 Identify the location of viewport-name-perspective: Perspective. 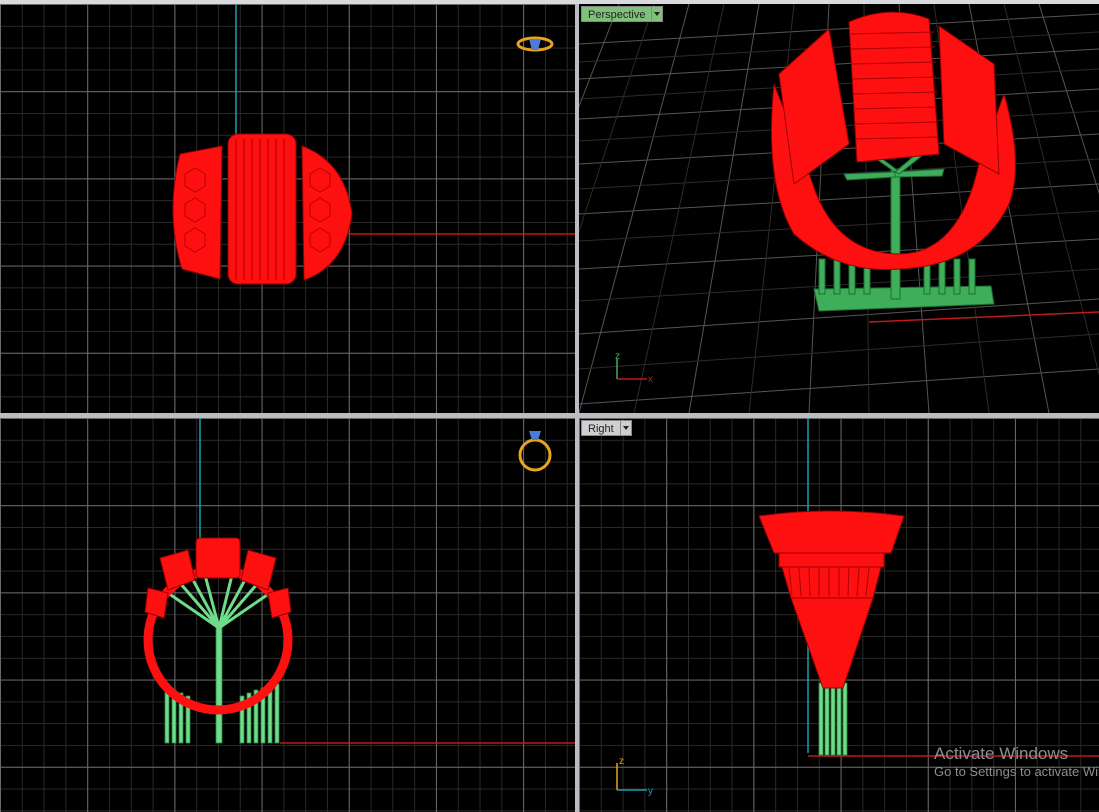
(616, 14).